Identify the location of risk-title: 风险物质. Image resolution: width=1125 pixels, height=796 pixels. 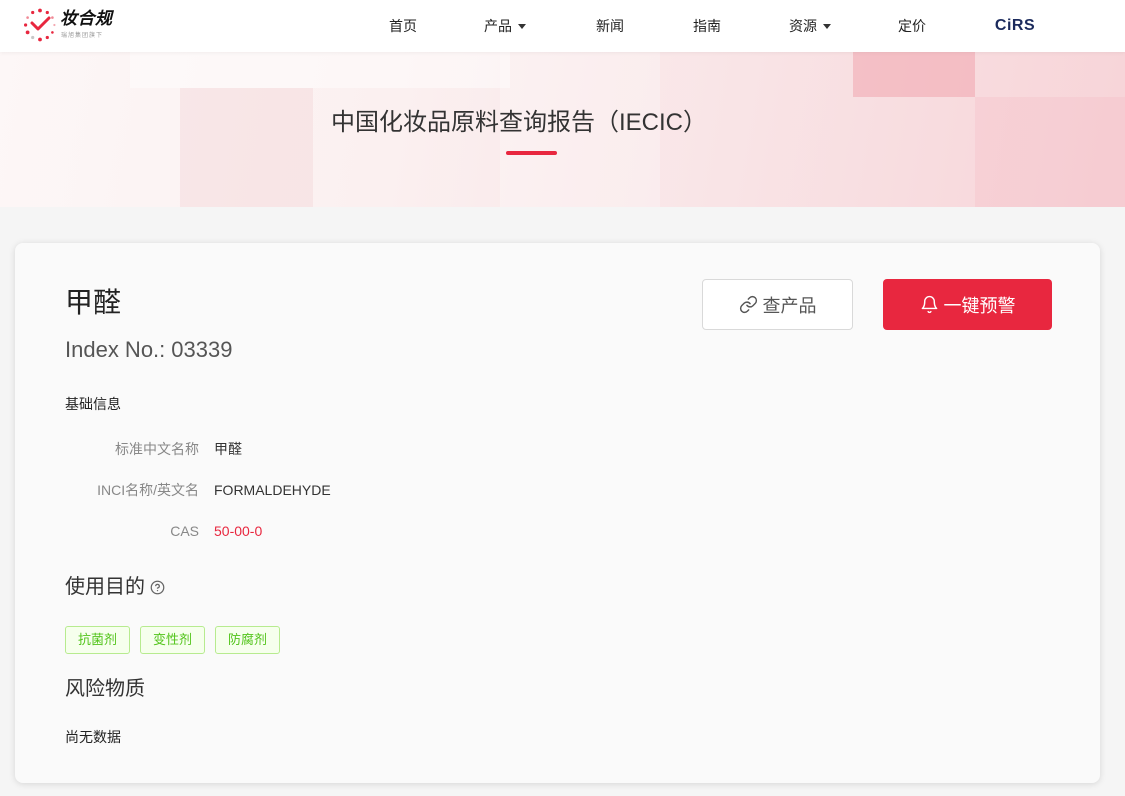
(105, 689).